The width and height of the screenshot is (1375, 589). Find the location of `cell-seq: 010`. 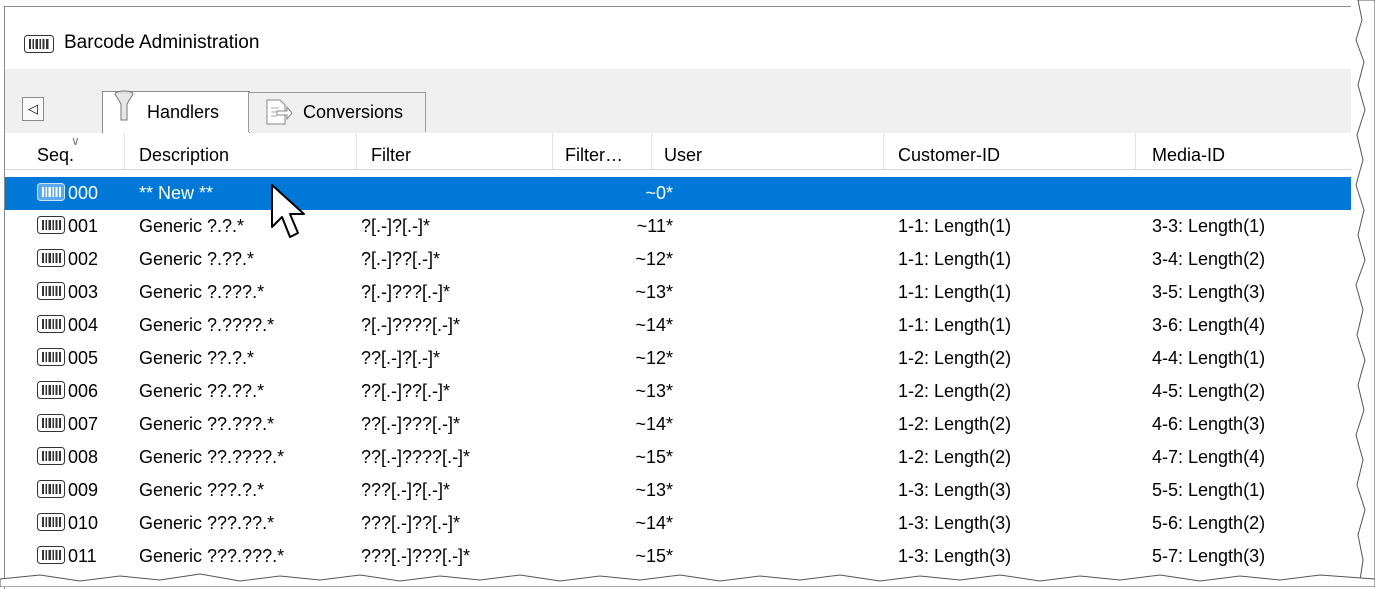

cell-seq: 010 is located at coordinates (83, 523).